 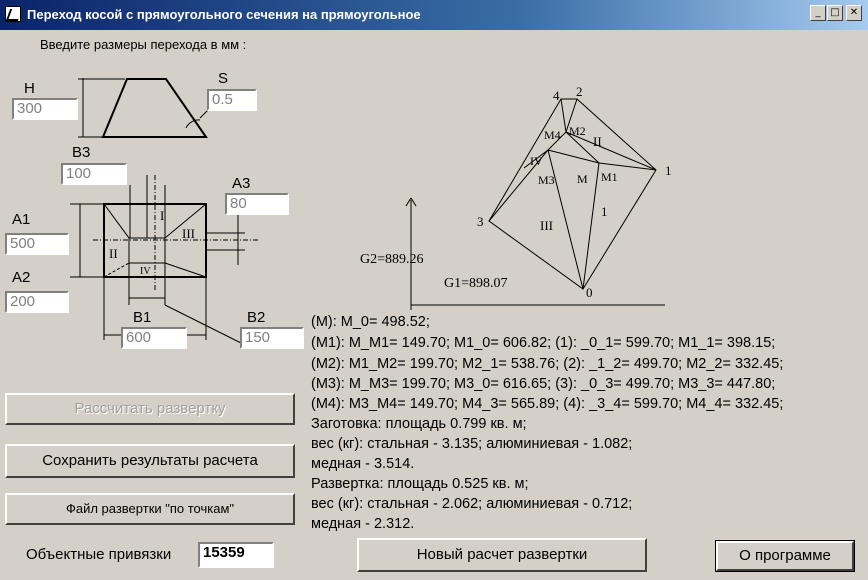 I want to click on b2-label: B2, so click(x=256, y=317).